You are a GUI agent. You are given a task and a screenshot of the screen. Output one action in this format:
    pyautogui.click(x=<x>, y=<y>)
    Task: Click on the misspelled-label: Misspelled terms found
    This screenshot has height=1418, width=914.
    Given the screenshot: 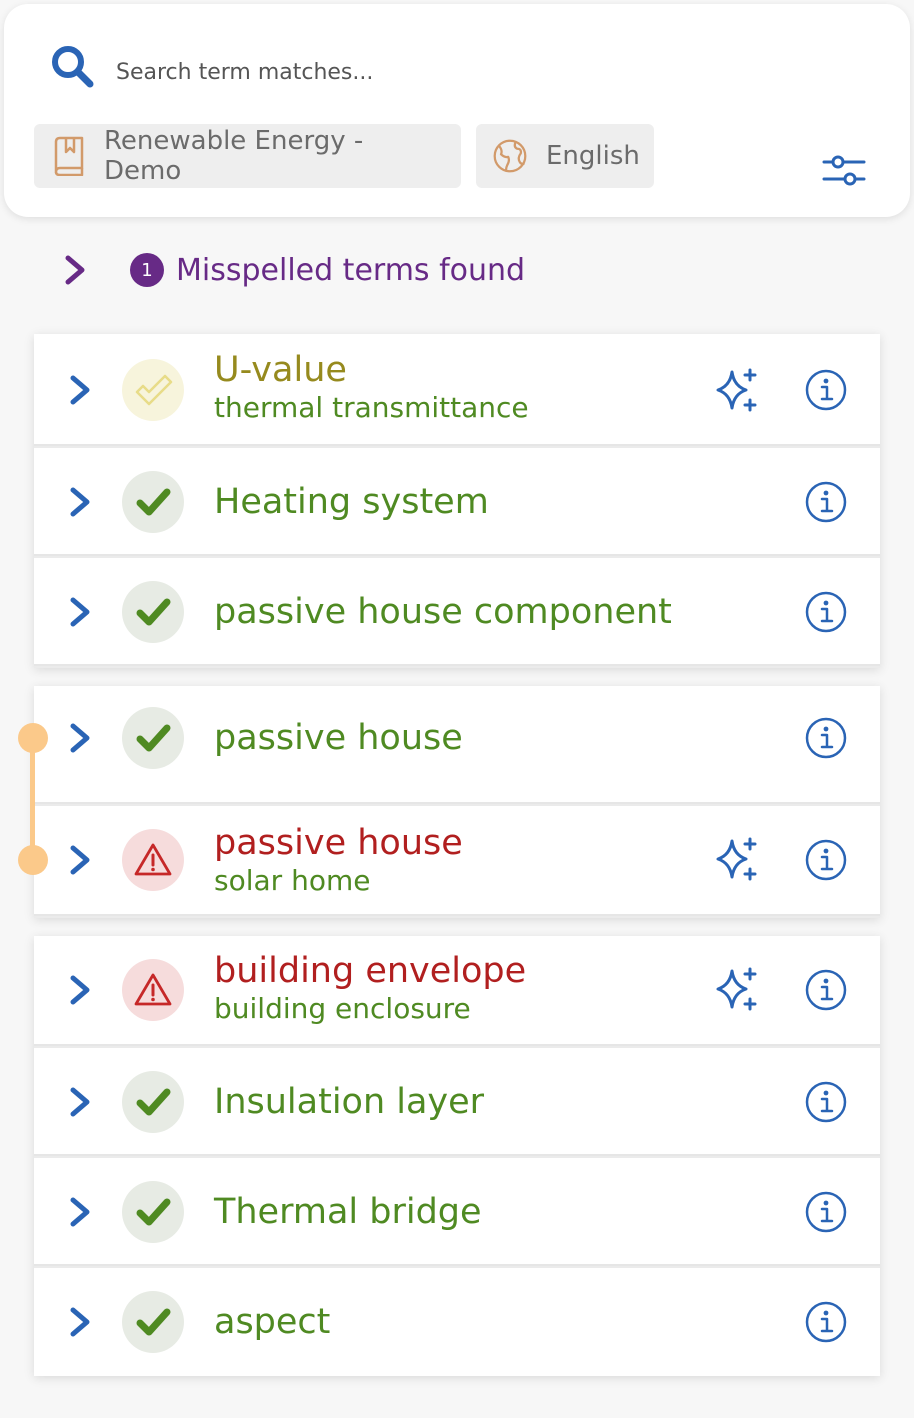 What is the action you would take?
    pyautogui.click(x=351, y=270)
    